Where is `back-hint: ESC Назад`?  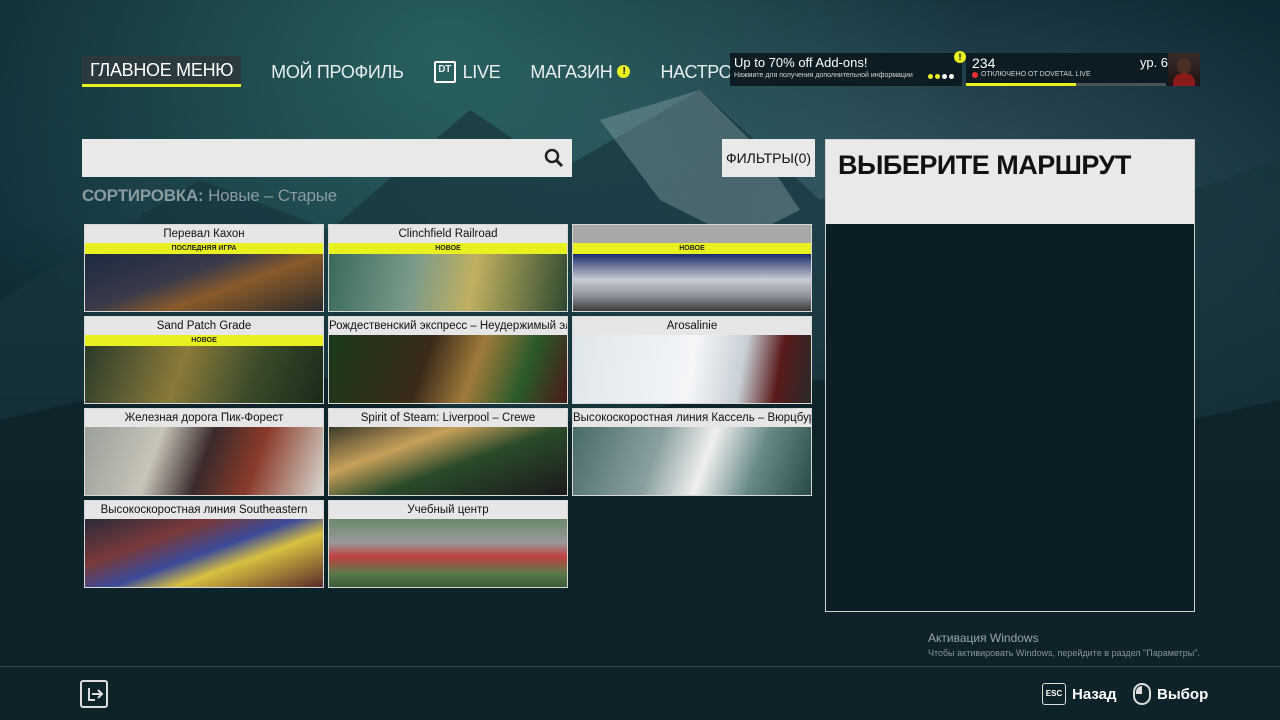 back-hint: ESC Назад is located at coordinates (1079, 694).